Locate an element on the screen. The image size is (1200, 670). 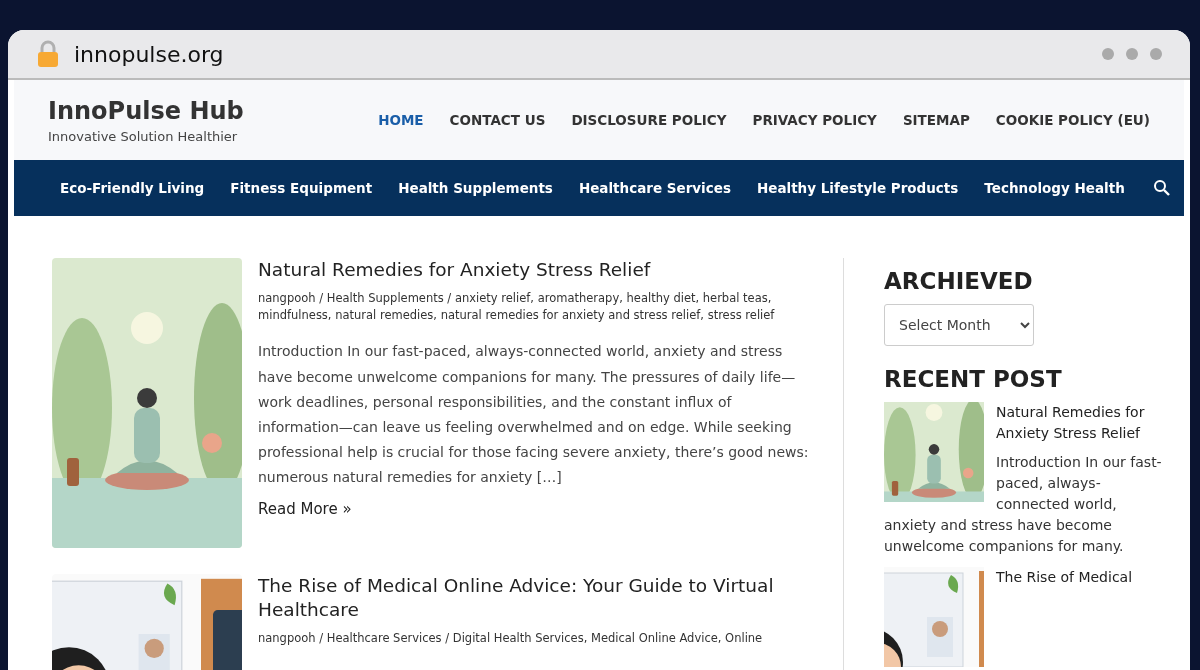
menu-link: CONTACT US is located at coordinates (497, 120).